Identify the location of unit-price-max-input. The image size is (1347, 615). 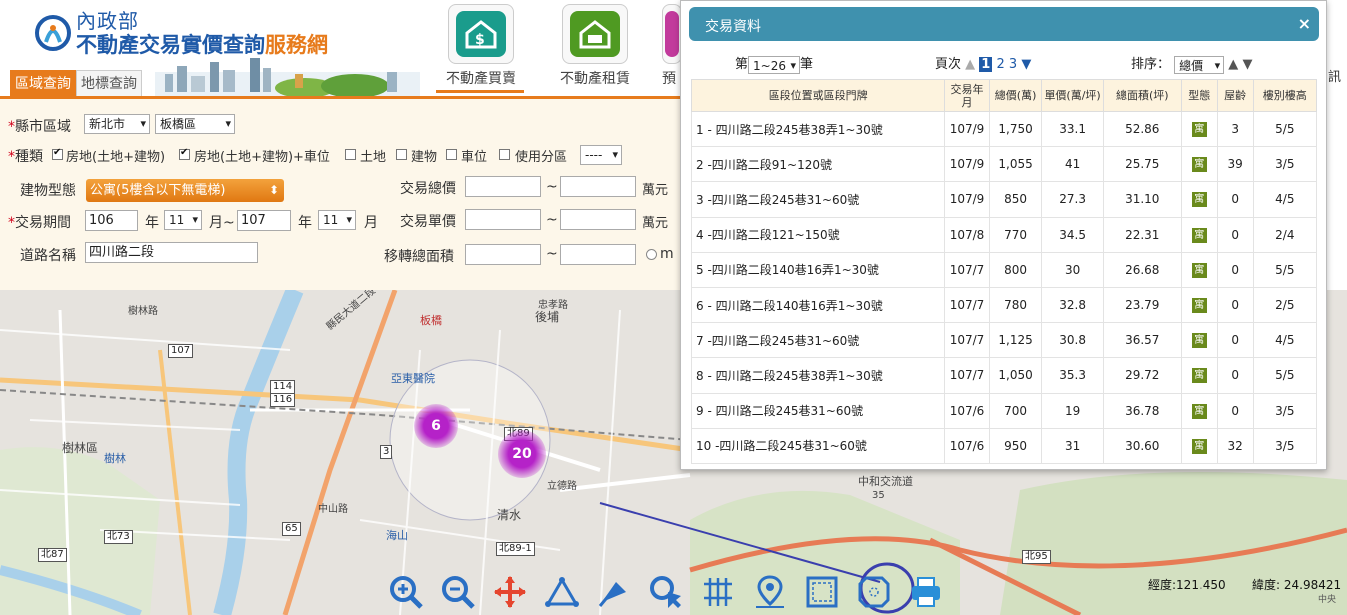
(598, 219).